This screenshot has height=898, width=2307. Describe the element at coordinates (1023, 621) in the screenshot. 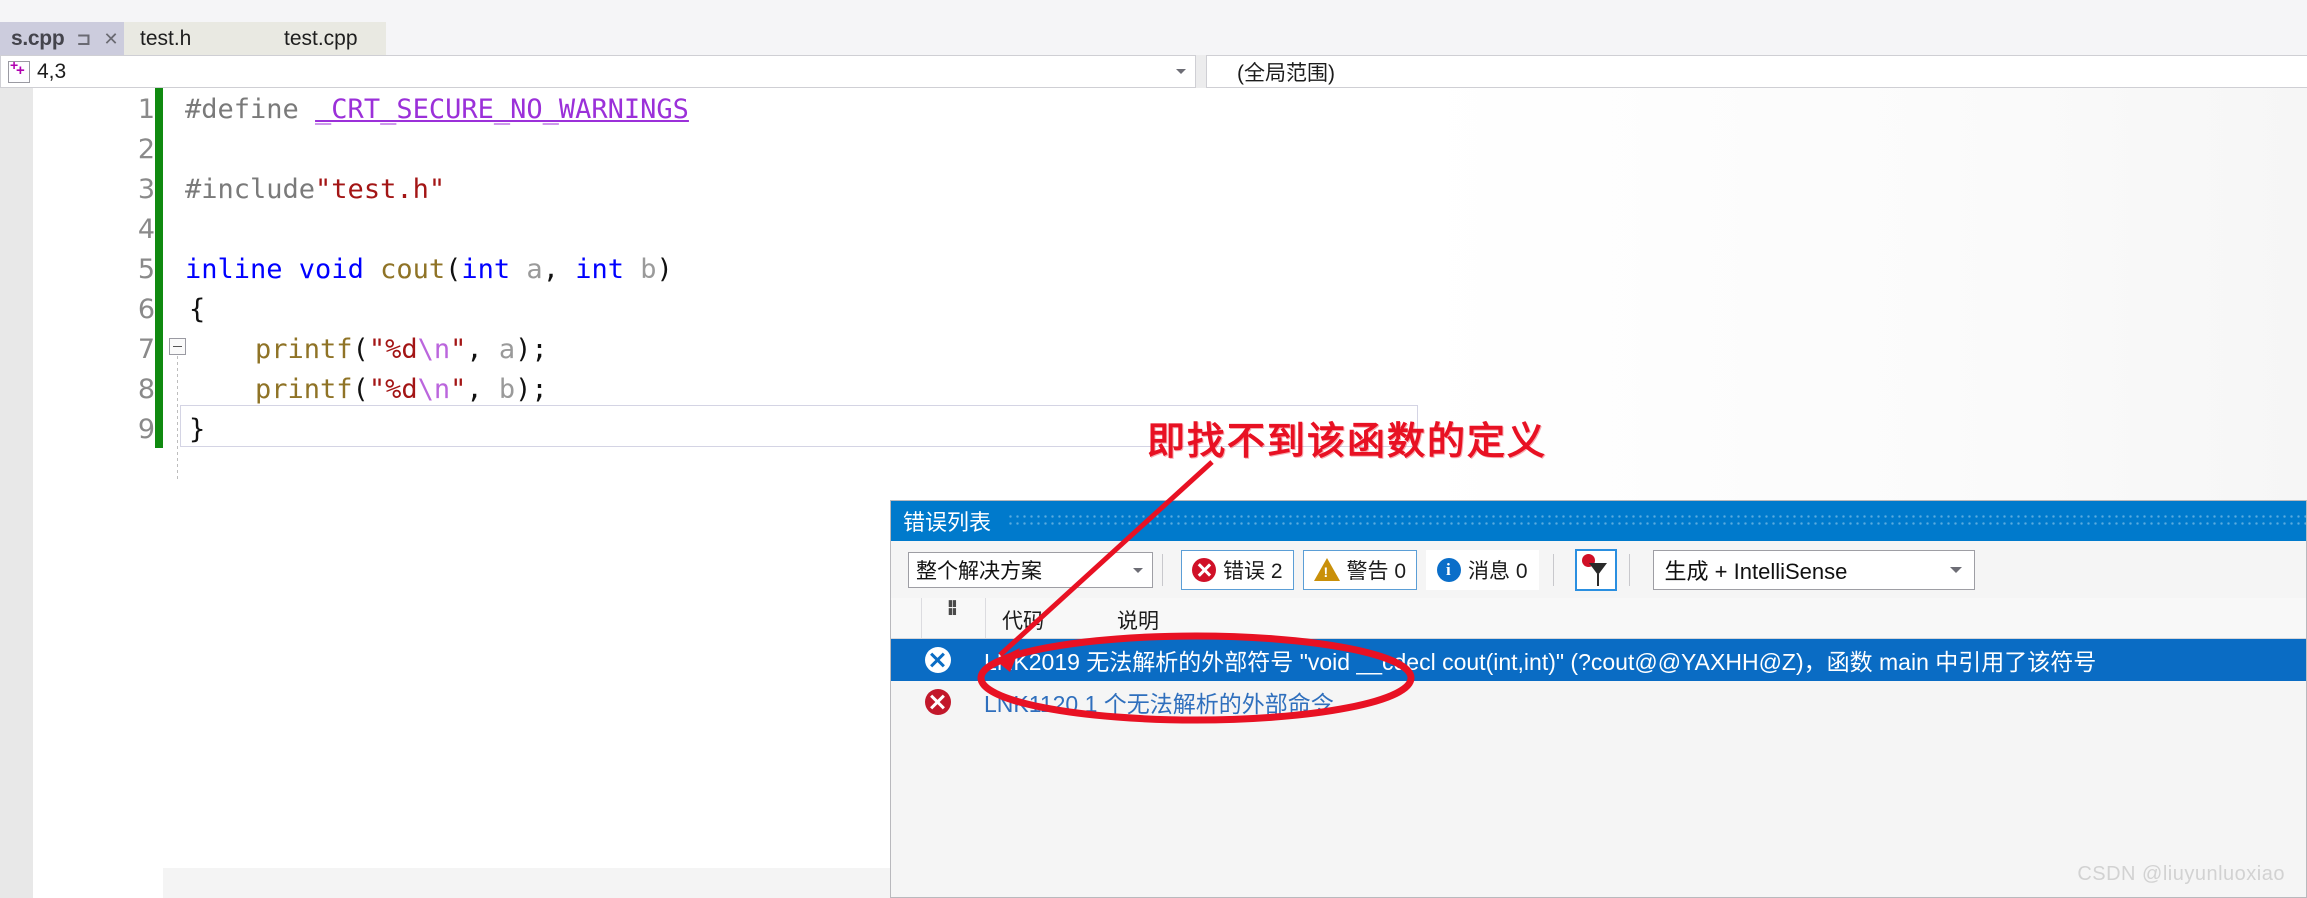

I see `column-header-code: 代码` at that location.